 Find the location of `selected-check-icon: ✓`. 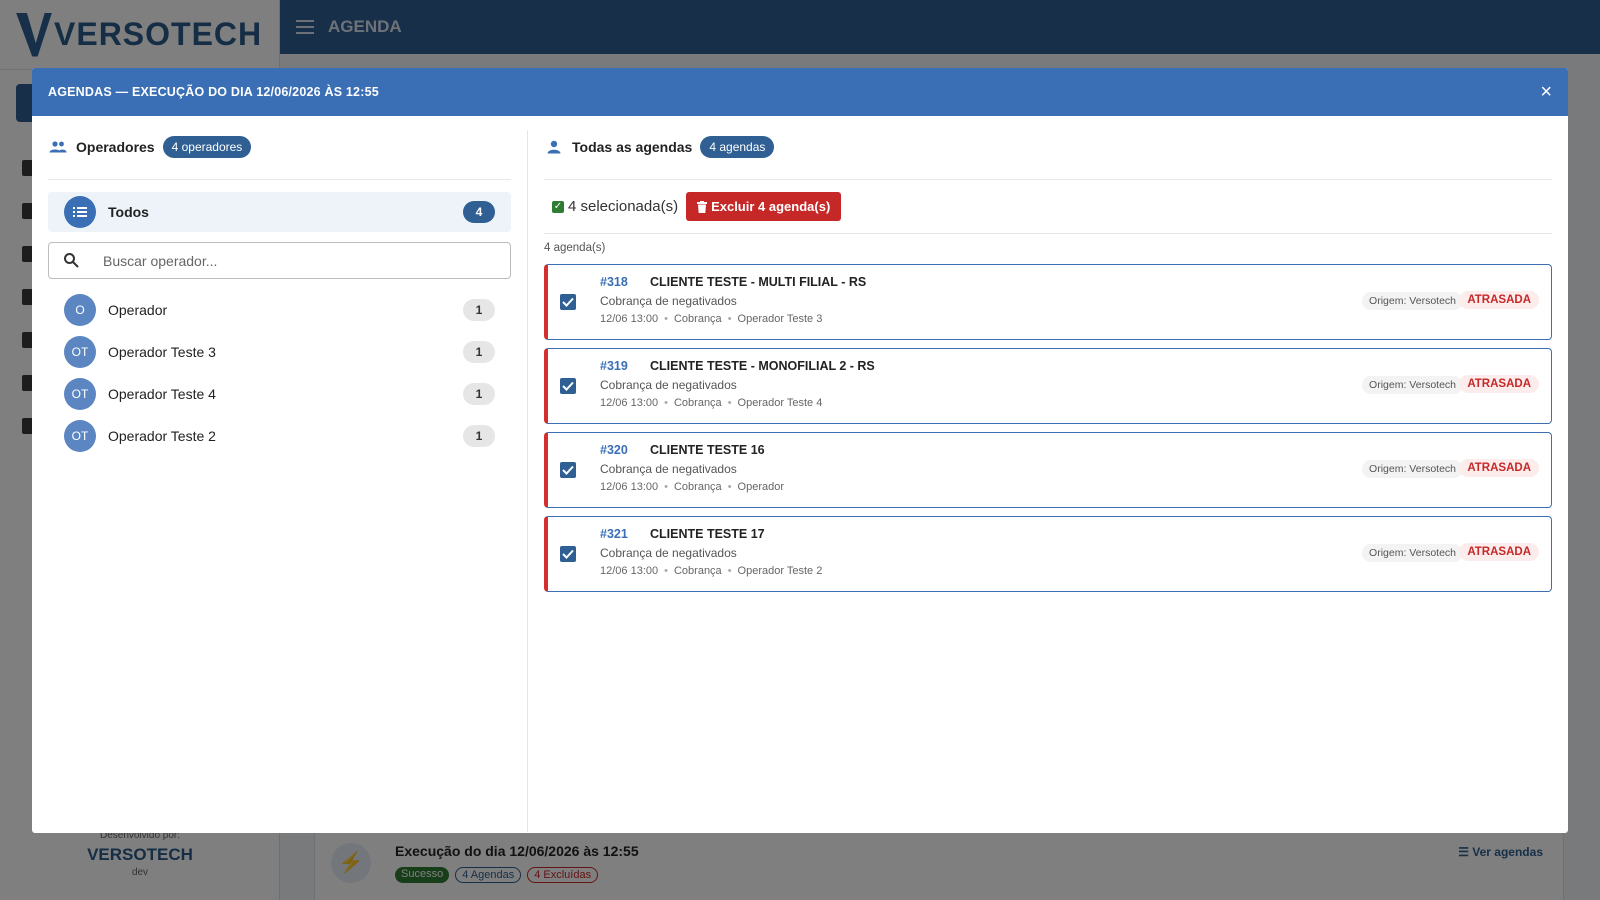

selected-check-icon: ✓ is located at coordinates (558, 206).